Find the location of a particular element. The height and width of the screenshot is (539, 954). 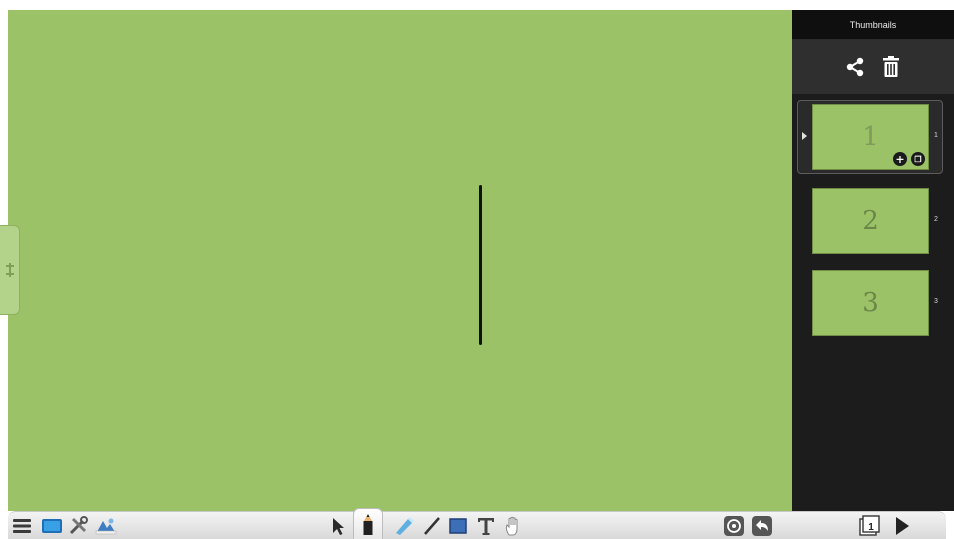

thumbnail-item: 2 2 is located at coordinates (873, 221).